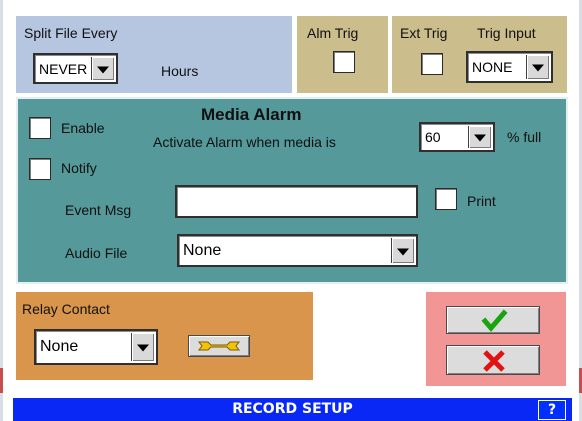 The width and height of the screenshot is (582, 421). I want to click on audio-file-value: None, so click(202, 250).